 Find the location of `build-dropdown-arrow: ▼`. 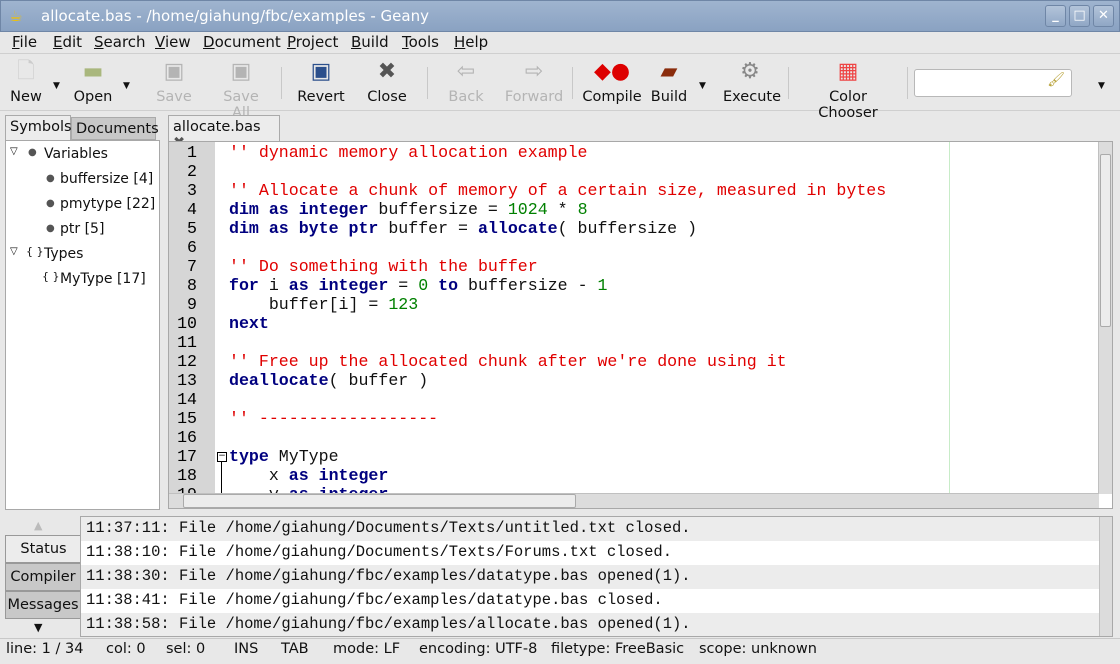

build-dropdown-arrow: ▼ is located at coordinates (702, 86).